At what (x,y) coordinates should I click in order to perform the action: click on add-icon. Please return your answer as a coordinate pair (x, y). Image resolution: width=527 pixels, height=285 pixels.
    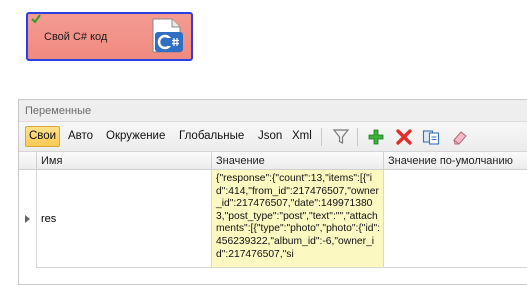
    Looking at the image, I should click on (376, 137).